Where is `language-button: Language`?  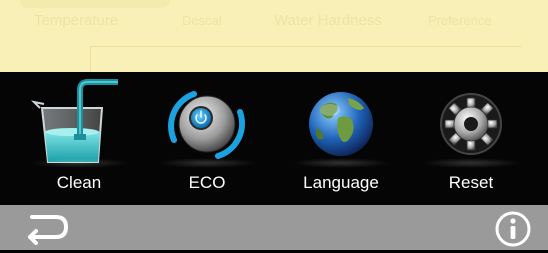 language-button: Language is located at coordinates (341, 138).